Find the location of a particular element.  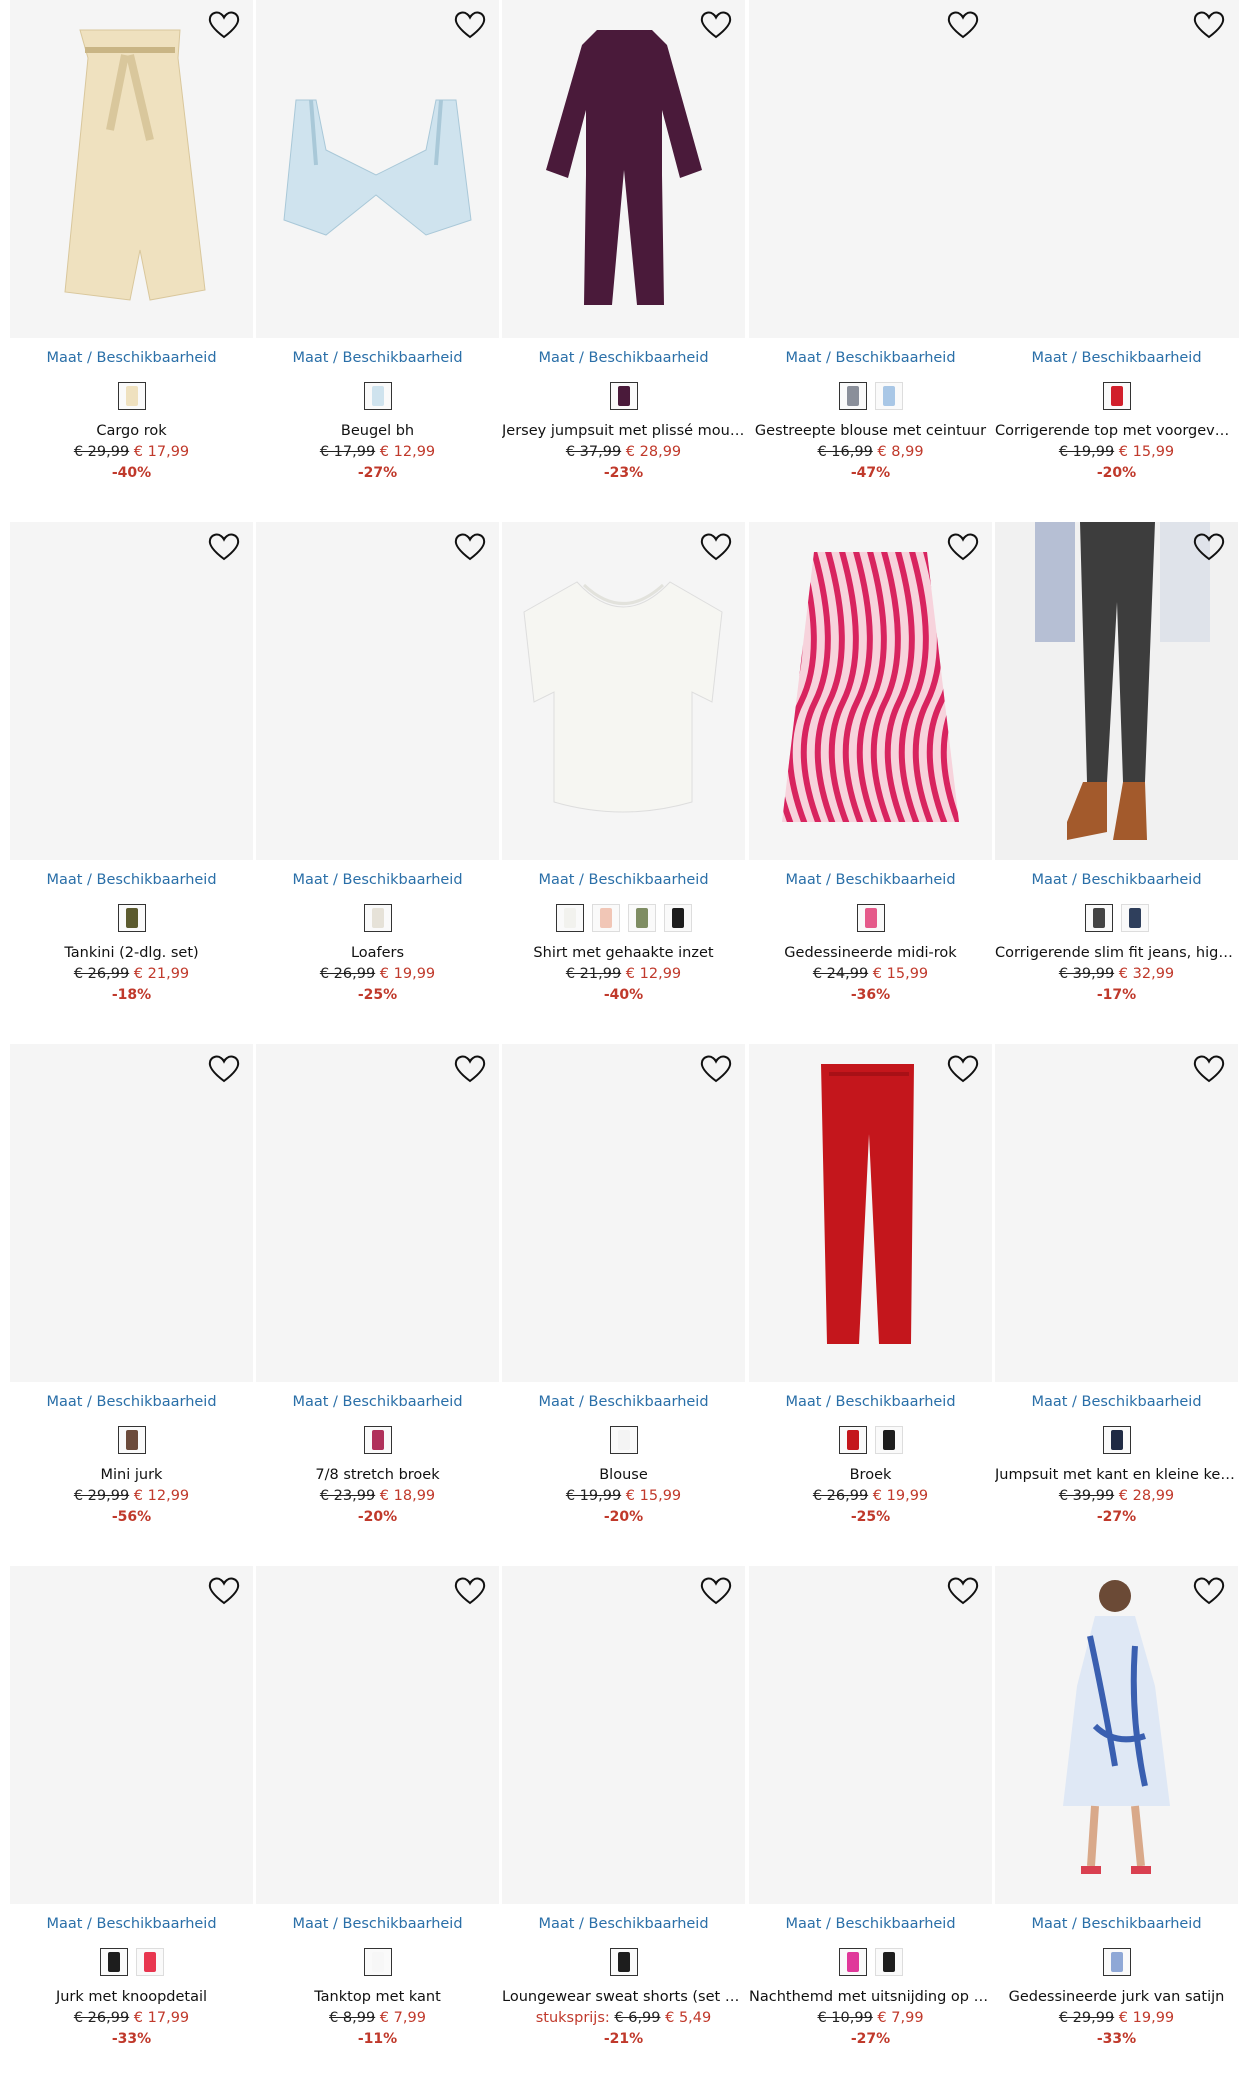

product-name: Jumpsuit met kant en kleine ketting is located at coordinates (1116, 1475).